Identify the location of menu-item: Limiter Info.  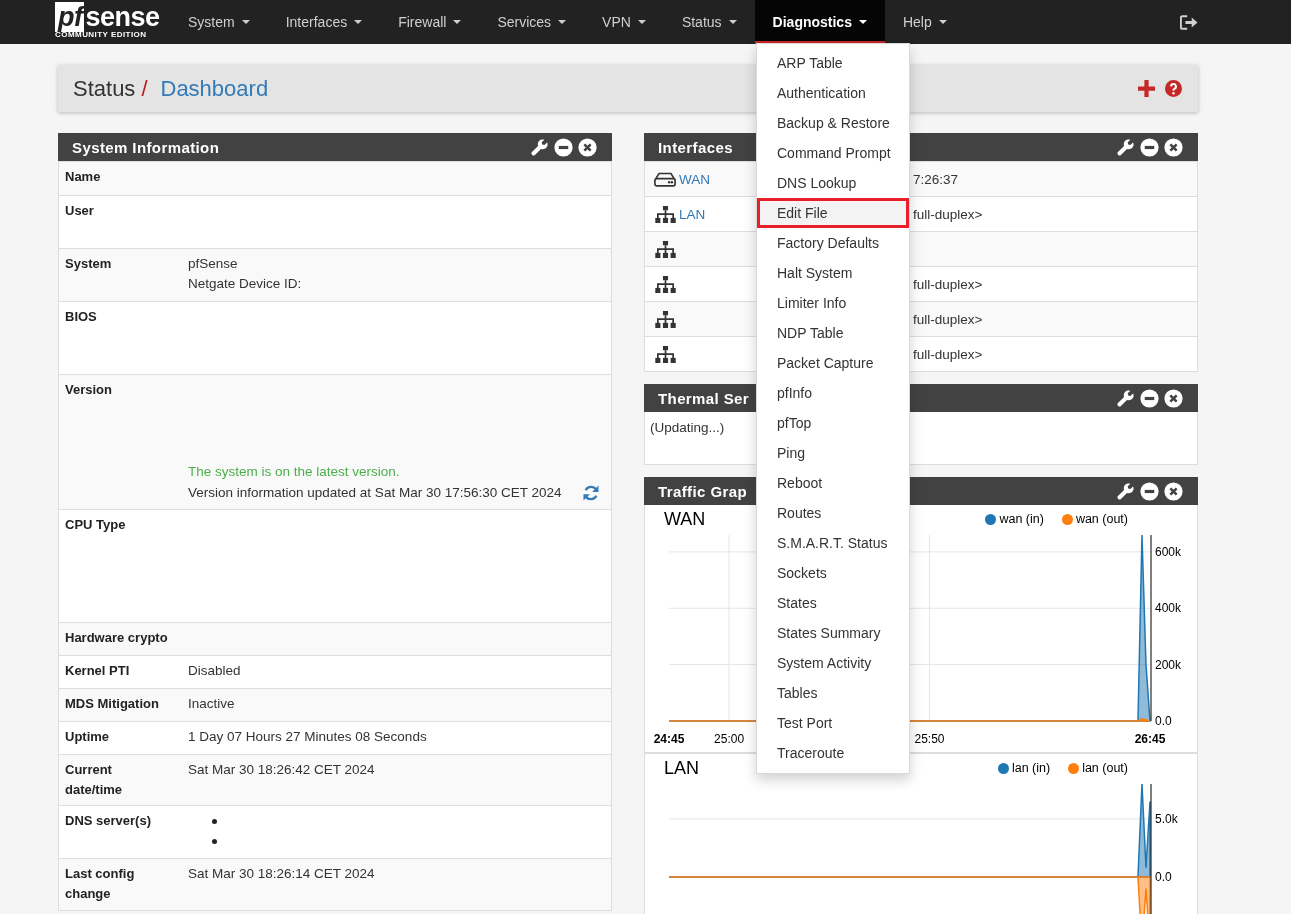
(833, 303).